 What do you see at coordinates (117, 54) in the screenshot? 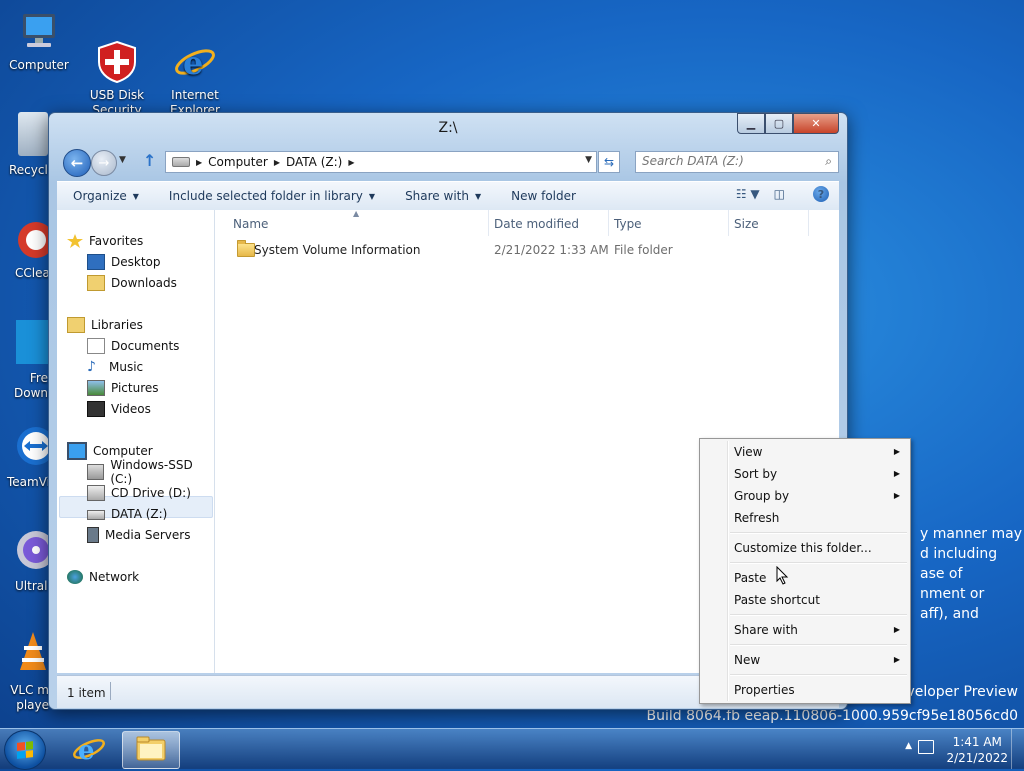
I see `shield-icon` at bounding box center [117, 54].